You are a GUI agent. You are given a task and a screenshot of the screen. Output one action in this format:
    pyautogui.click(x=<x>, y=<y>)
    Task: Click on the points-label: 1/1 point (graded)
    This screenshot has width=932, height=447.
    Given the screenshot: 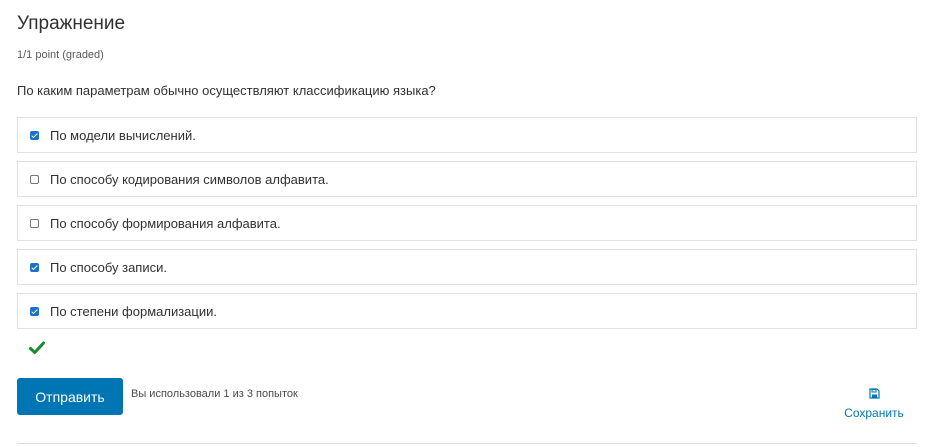 What is the action you would take?
    pyautogui.click(x=60, y=55)
    